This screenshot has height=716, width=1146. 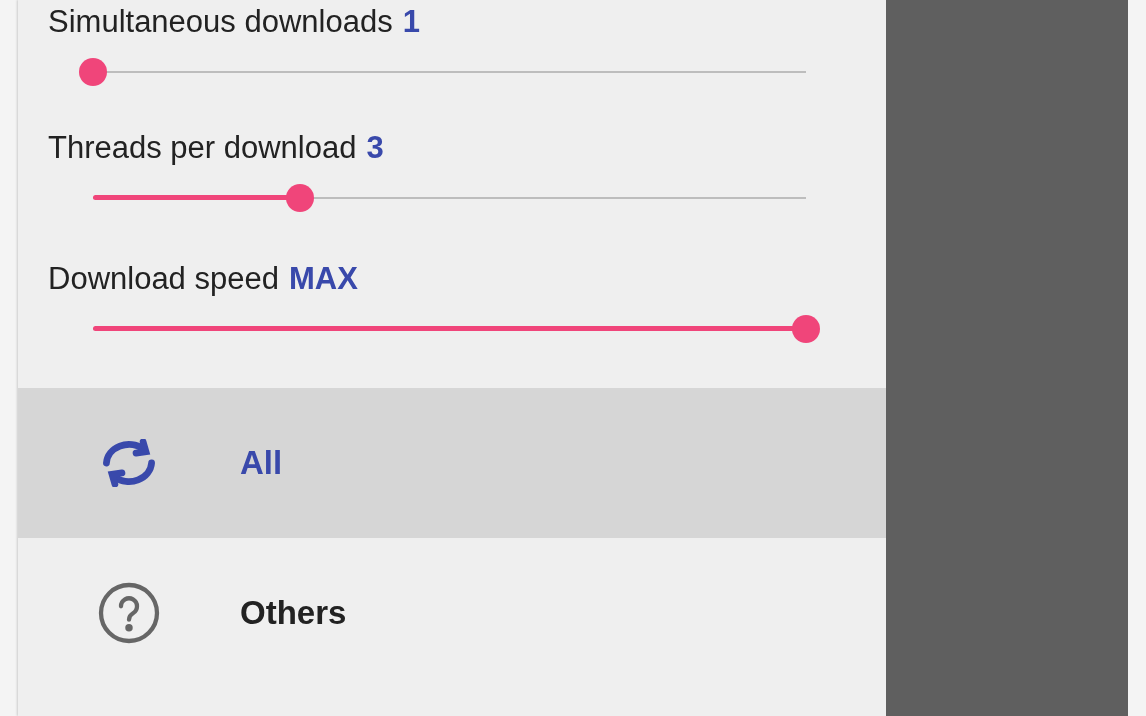 What do you see at coordinates (202, 148) in the screenshot?
I see `setting-label: Threads per download` at bounding box center [202, 148].